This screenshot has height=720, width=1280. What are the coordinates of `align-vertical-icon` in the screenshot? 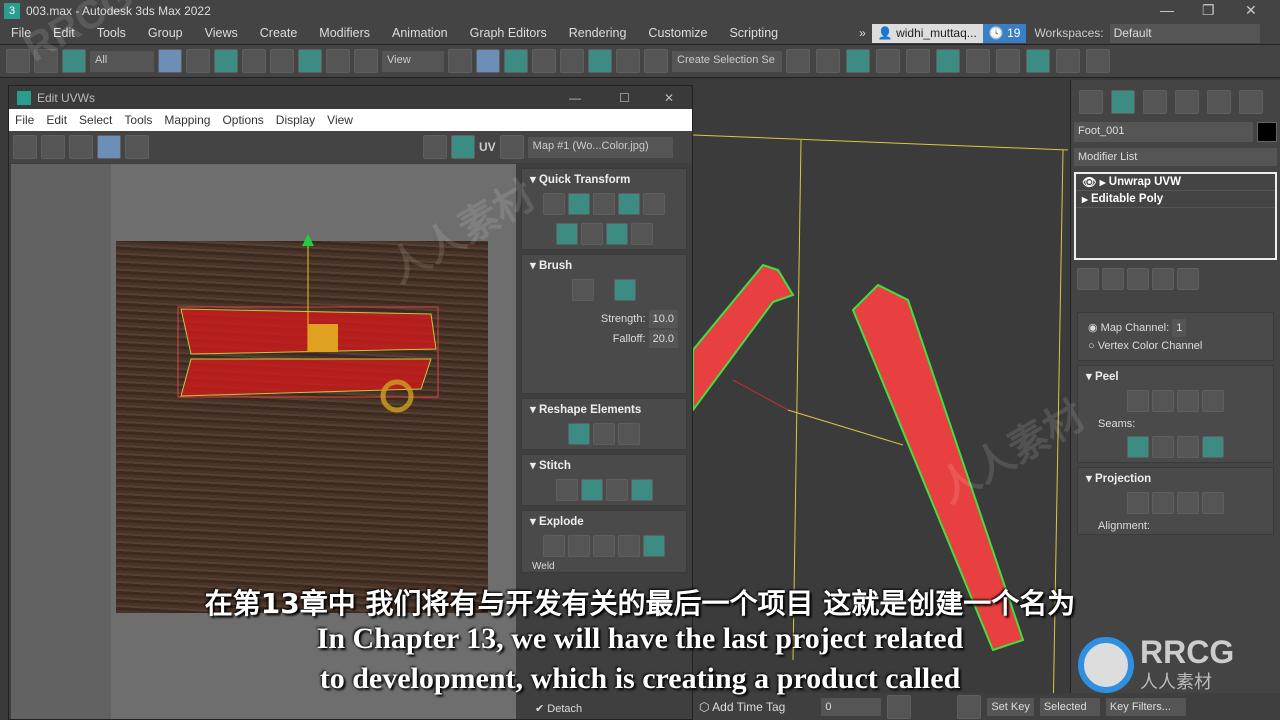 It's located at (604, 204).